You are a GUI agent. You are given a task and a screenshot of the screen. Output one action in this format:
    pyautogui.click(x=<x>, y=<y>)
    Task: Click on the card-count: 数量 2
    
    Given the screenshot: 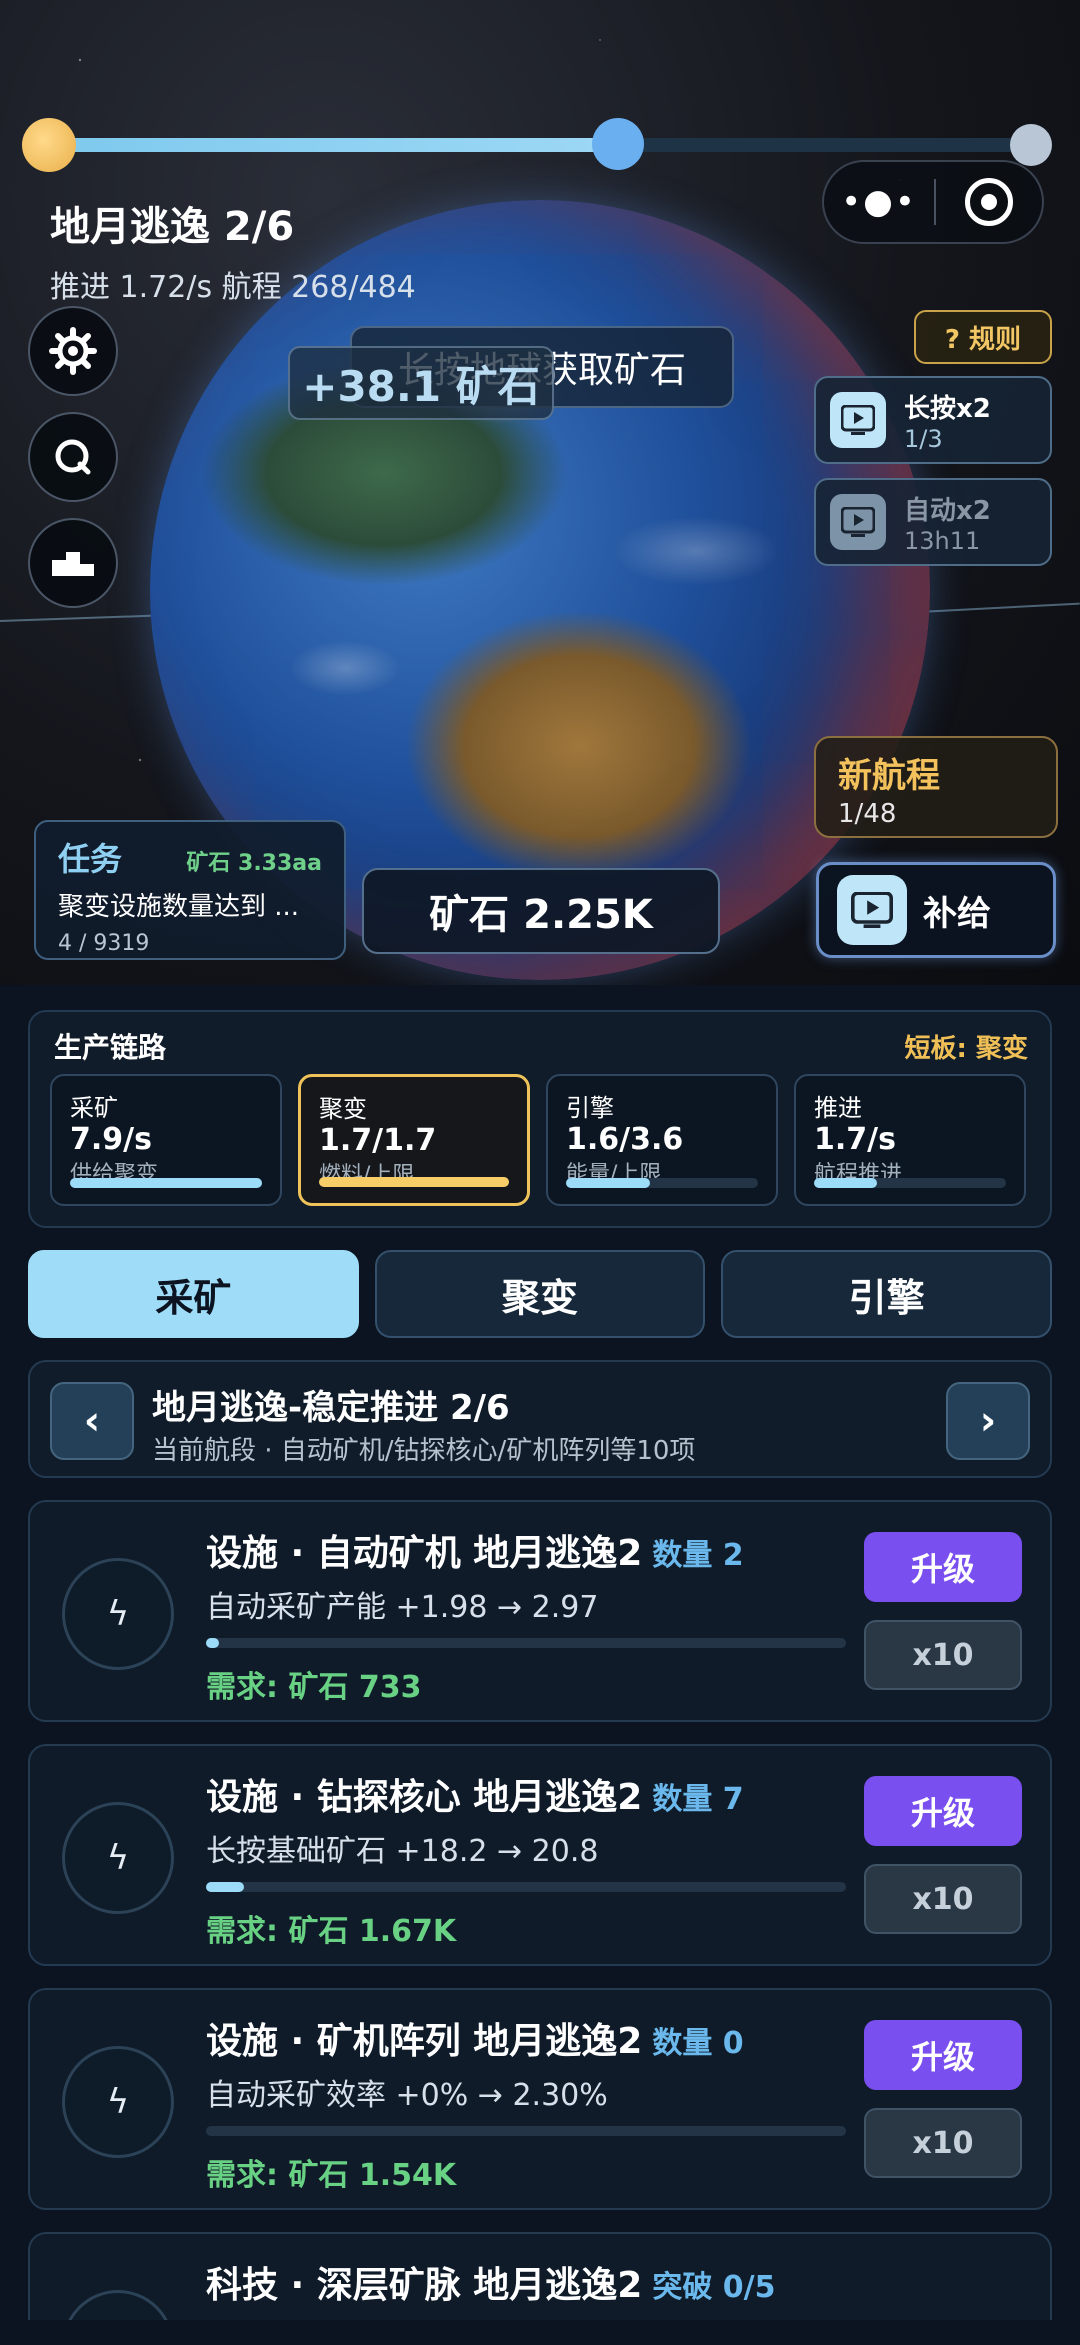 What is the action you would take?
    pyautogui.click(x=698, y=1555)
    